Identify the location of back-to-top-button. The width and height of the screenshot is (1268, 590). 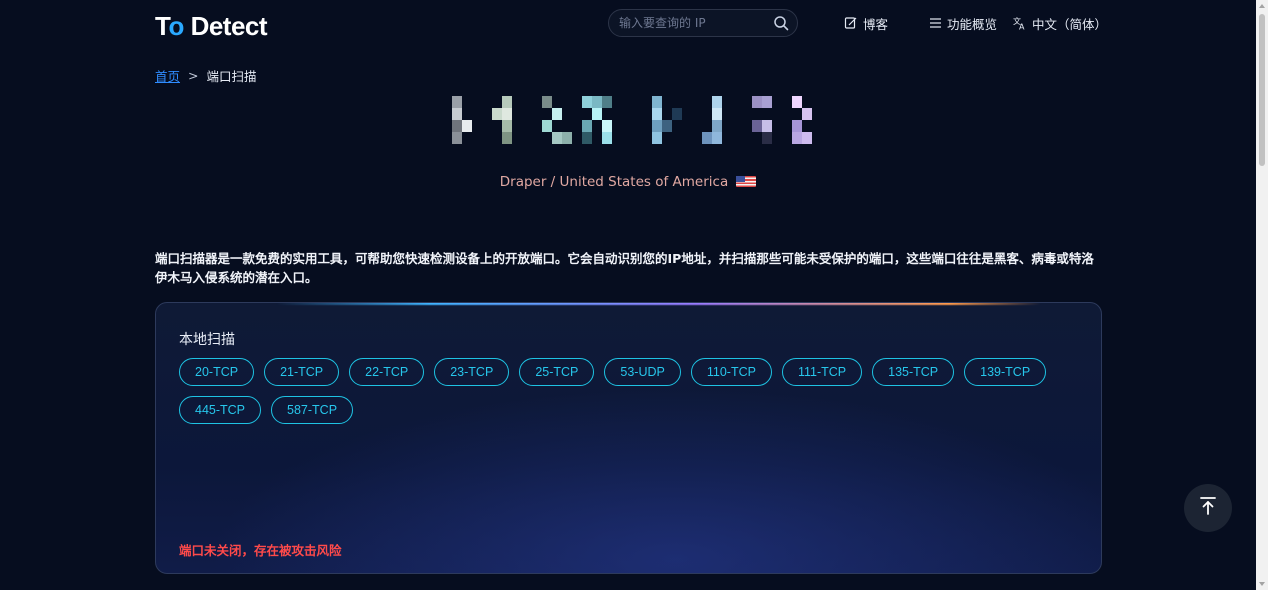
(1208, 508).